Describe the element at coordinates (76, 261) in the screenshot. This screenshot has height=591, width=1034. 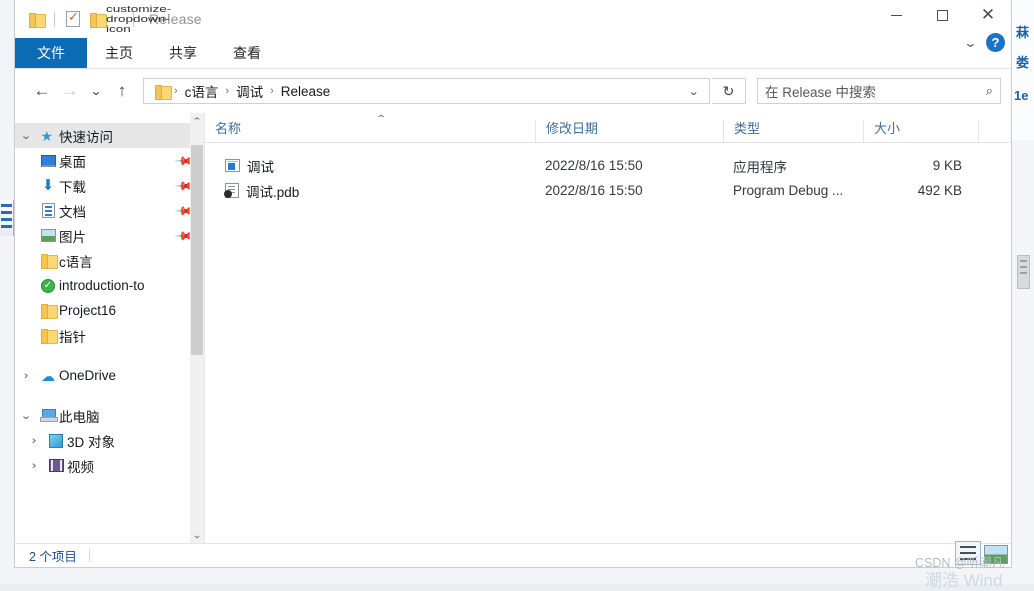
I see `sidebar-item-label: c语言` at that location.